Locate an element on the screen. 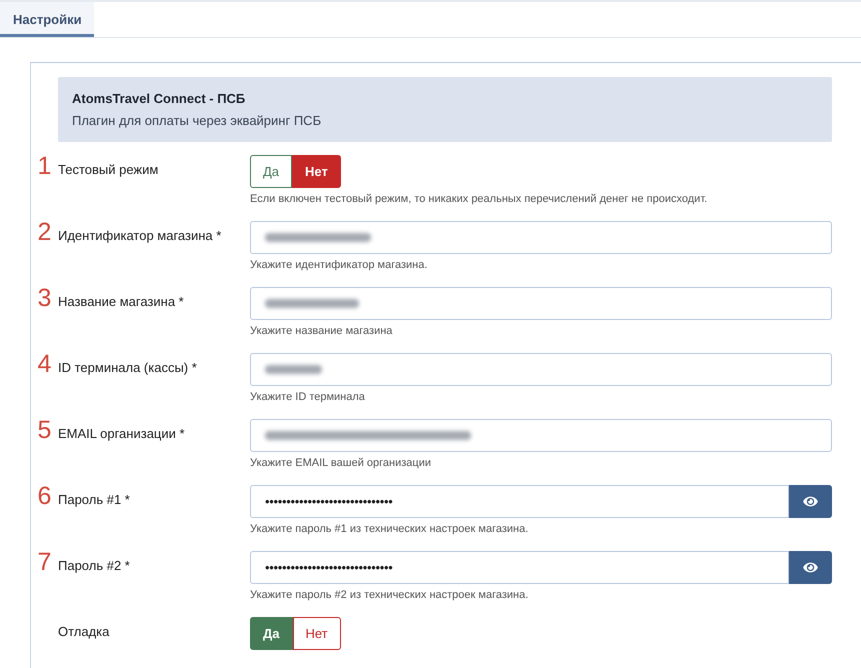 The height and width of the screenshot is (668, 861). step-number: 6 is located at coordinates (45, 496).